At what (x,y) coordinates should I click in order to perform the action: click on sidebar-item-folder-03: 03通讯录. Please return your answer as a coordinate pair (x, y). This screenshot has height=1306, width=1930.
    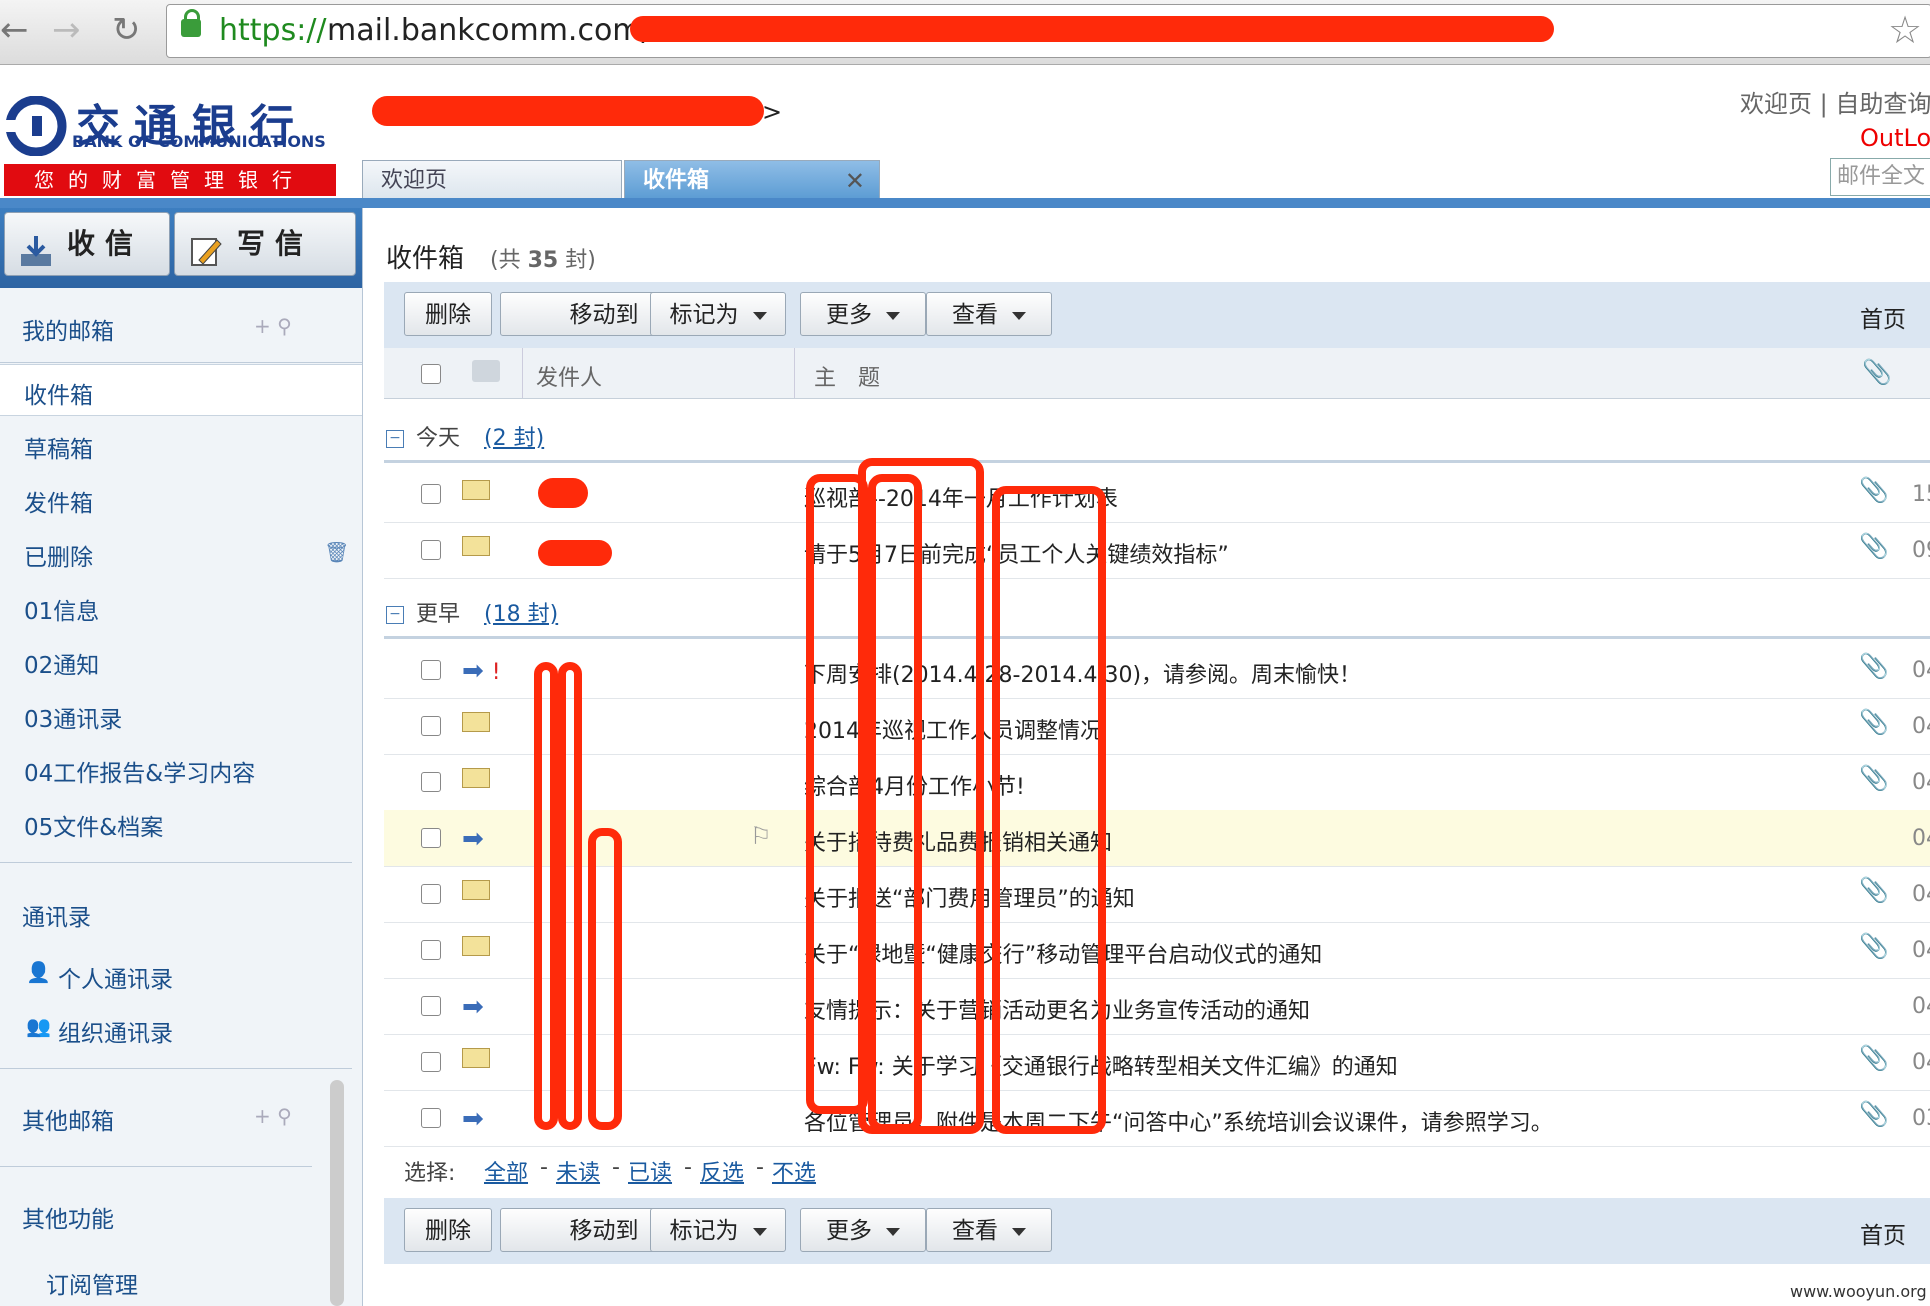
    Looking at the image, I should click on (73, 717).